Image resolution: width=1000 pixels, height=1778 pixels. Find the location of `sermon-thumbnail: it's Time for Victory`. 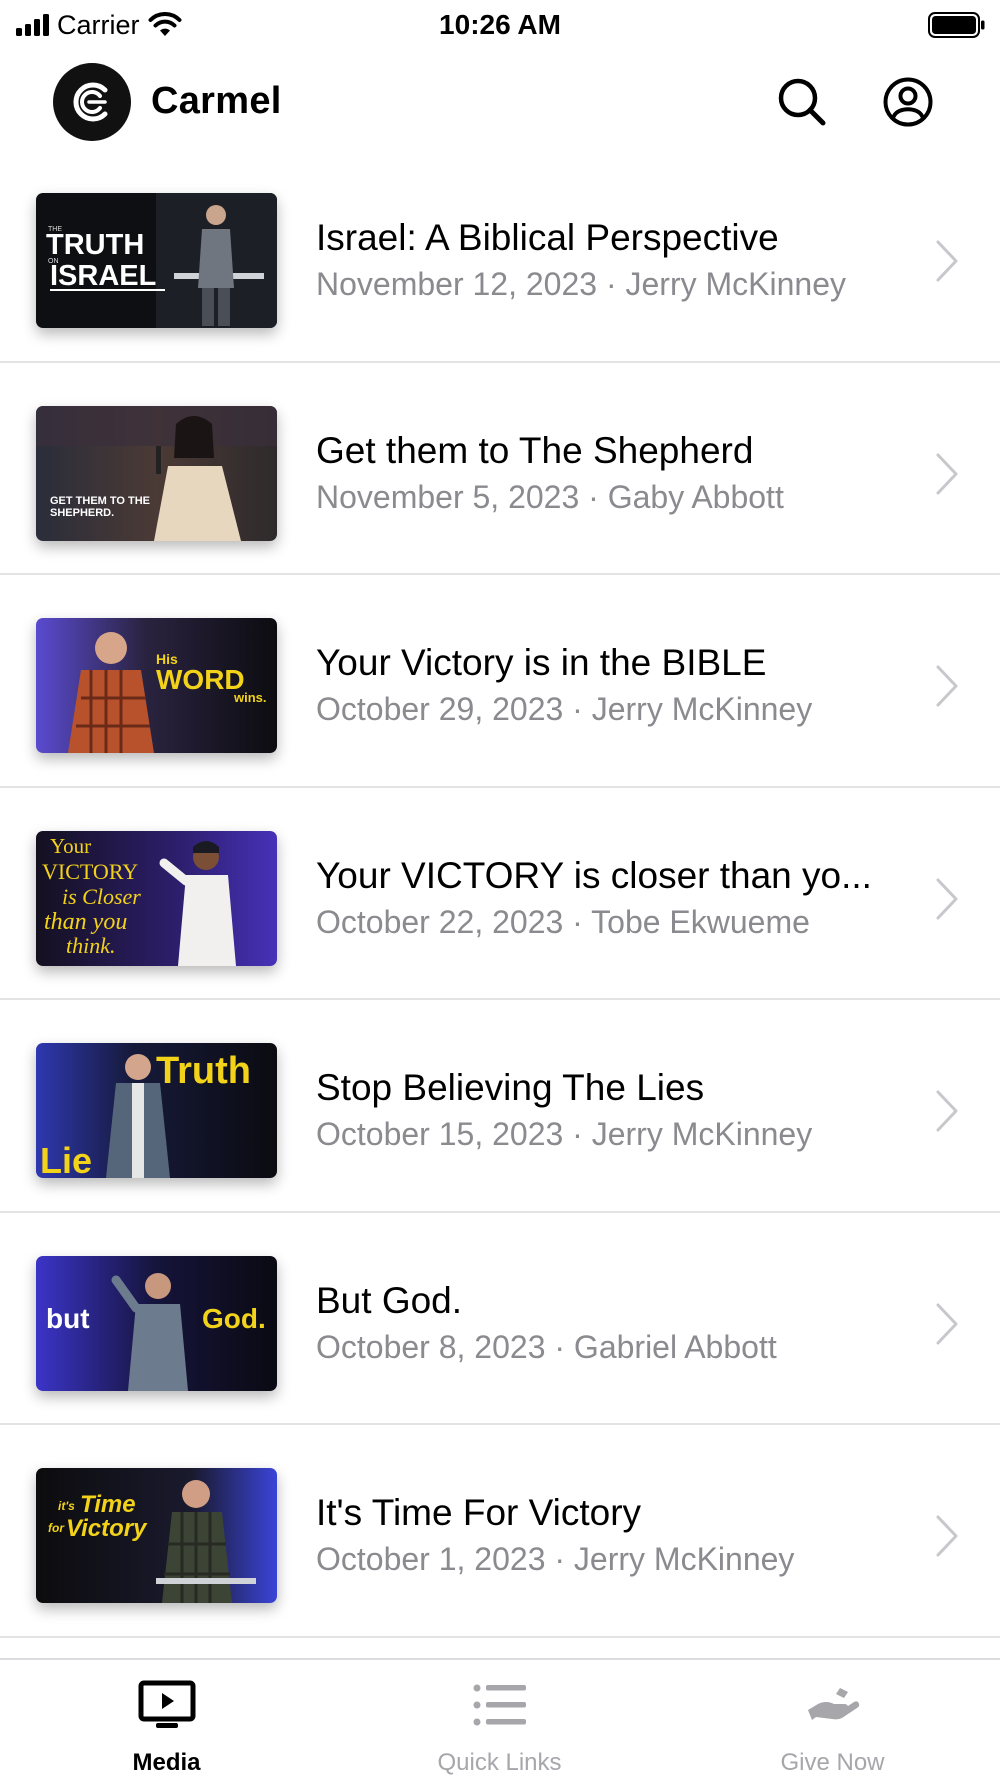

sermon-thumbnail: it's Time for Victory is located at coordinates (156, 1535).